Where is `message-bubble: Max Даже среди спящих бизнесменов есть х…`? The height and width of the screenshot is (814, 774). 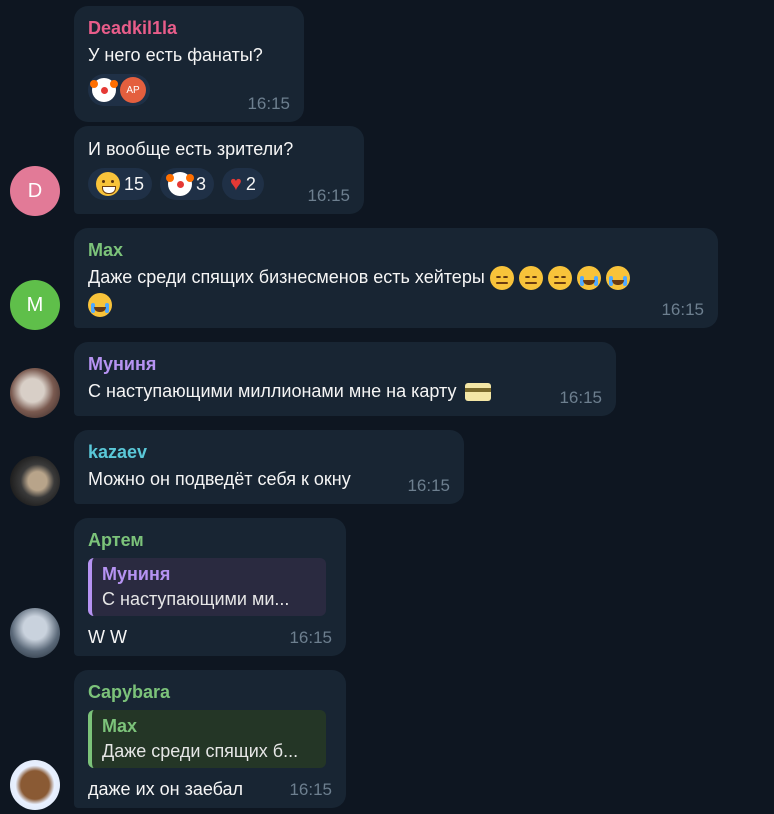 message-bubble: Max Даже среди спящих бизнесменов есть х… is located at coordinates (396, 278).